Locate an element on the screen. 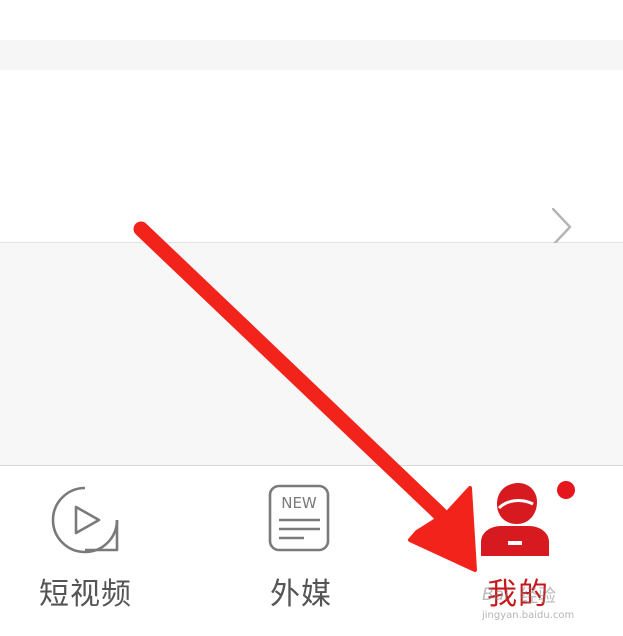 The height and width of the screenshot is (636, 623). watermark-text: 经验 is located at coordinates (538, 596).